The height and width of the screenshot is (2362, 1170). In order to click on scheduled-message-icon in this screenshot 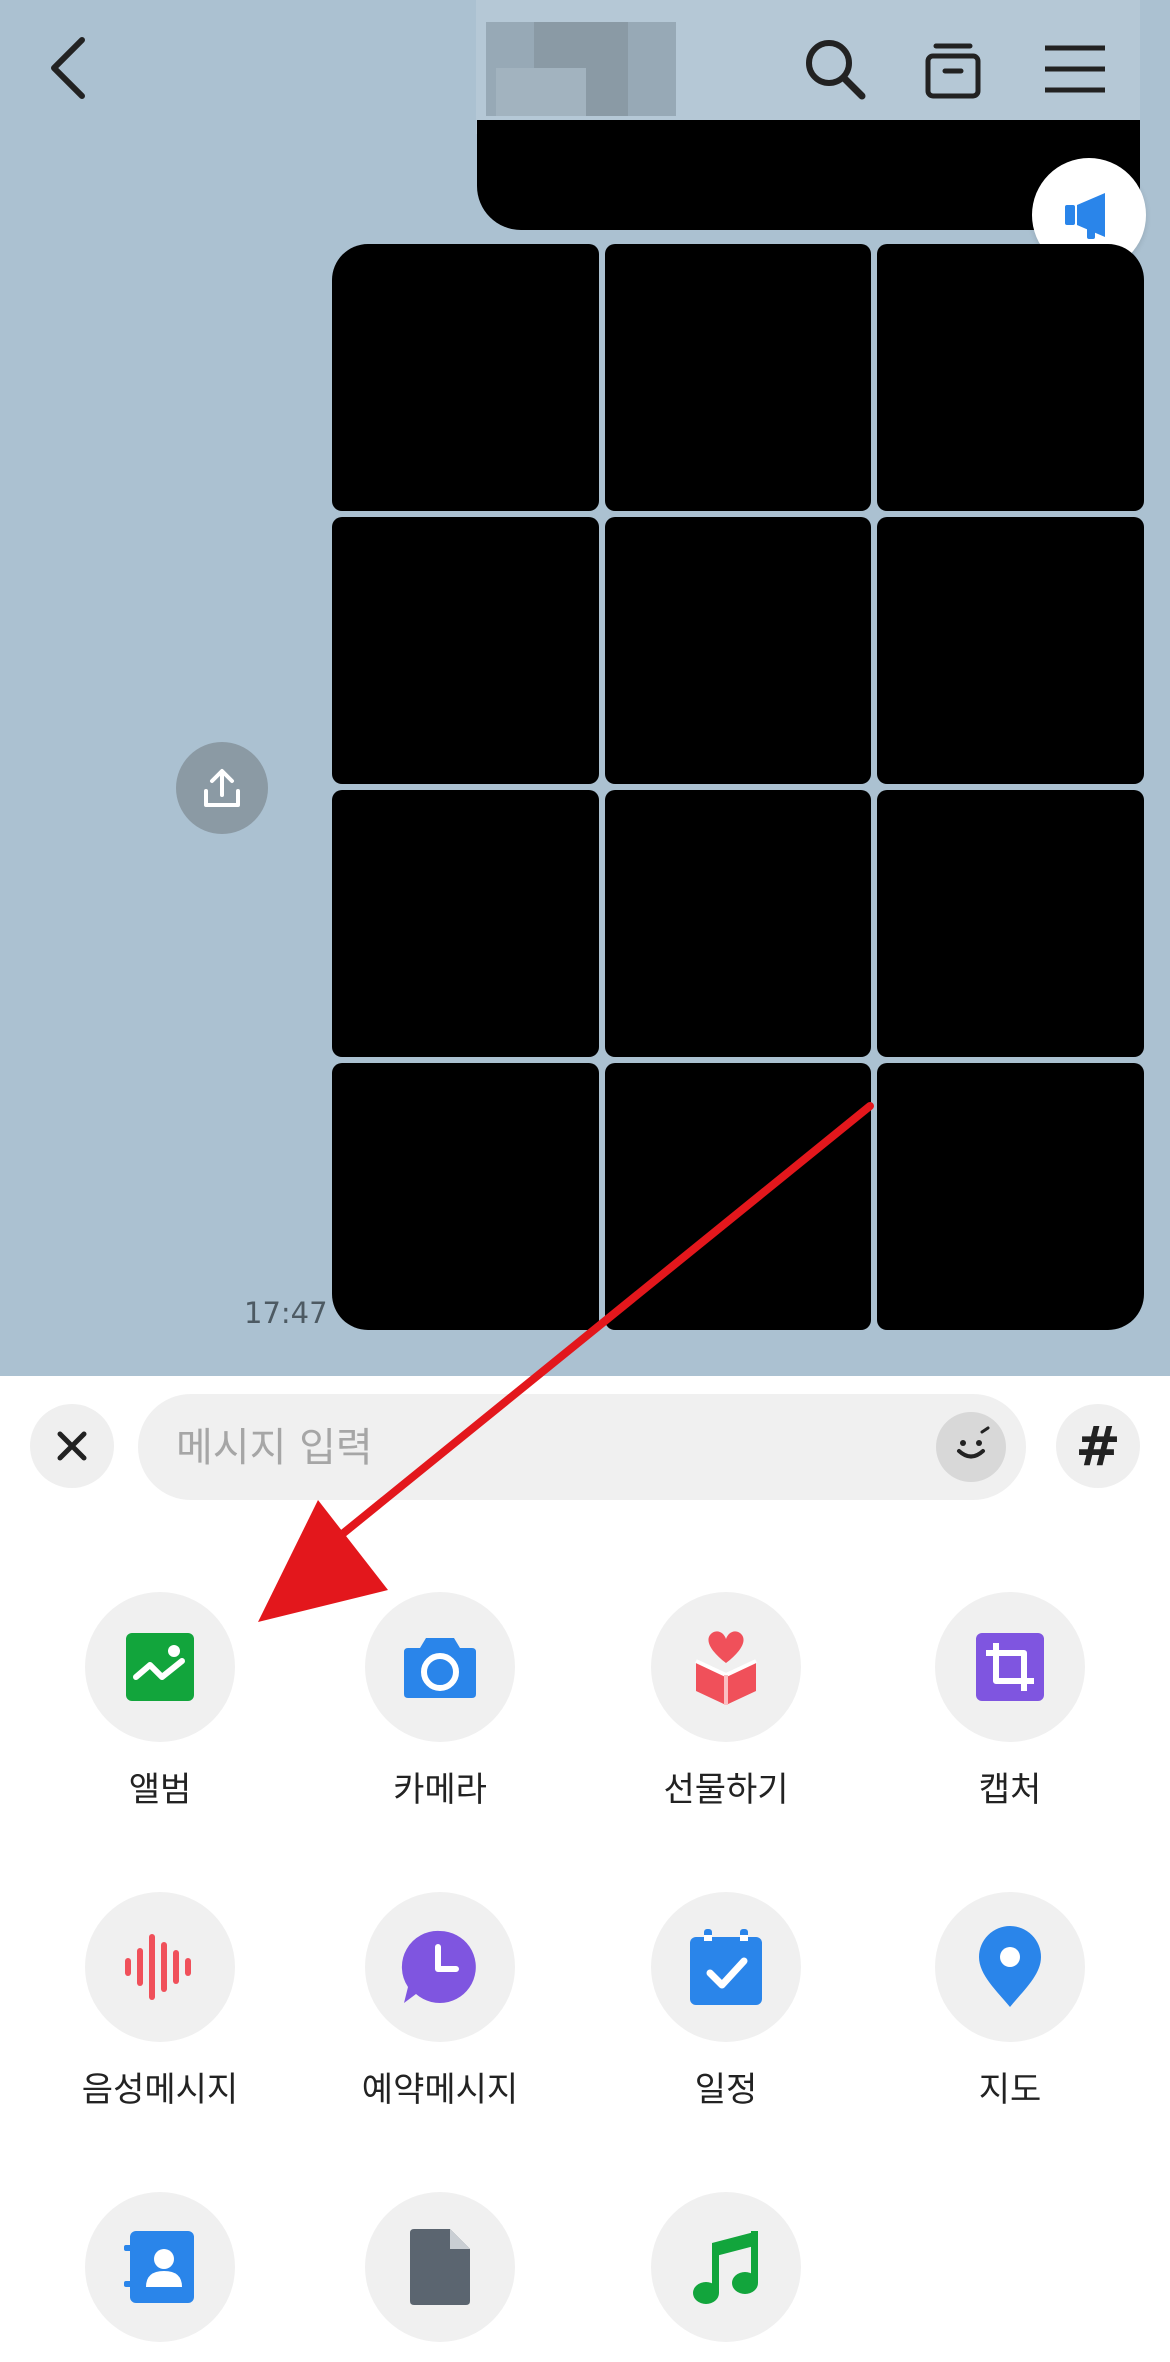, I will do `click(438, 1966)`.